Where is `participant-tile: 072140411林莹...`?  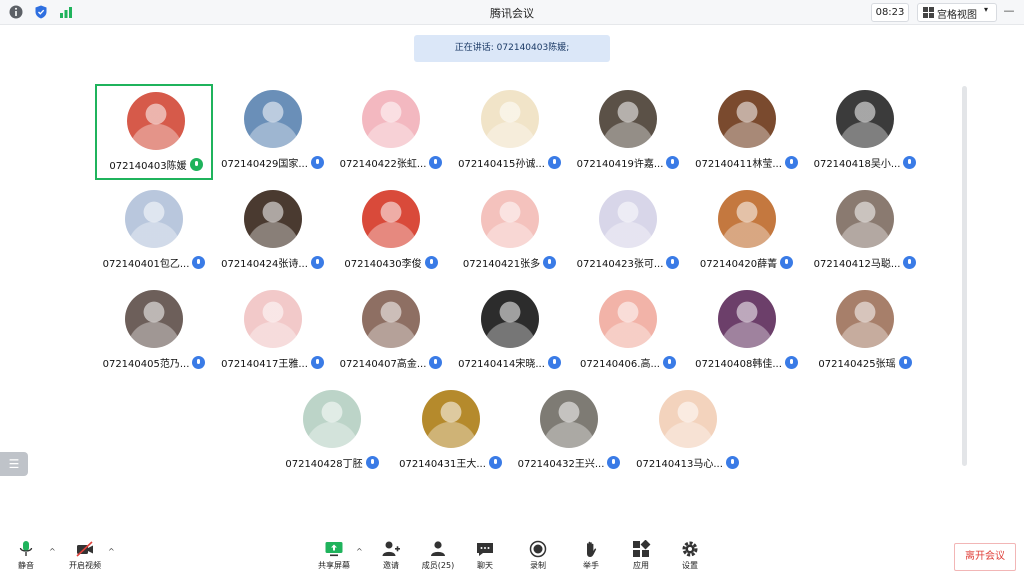
participant-tile: 072140411林莹... is located at coordinates (747, 132).